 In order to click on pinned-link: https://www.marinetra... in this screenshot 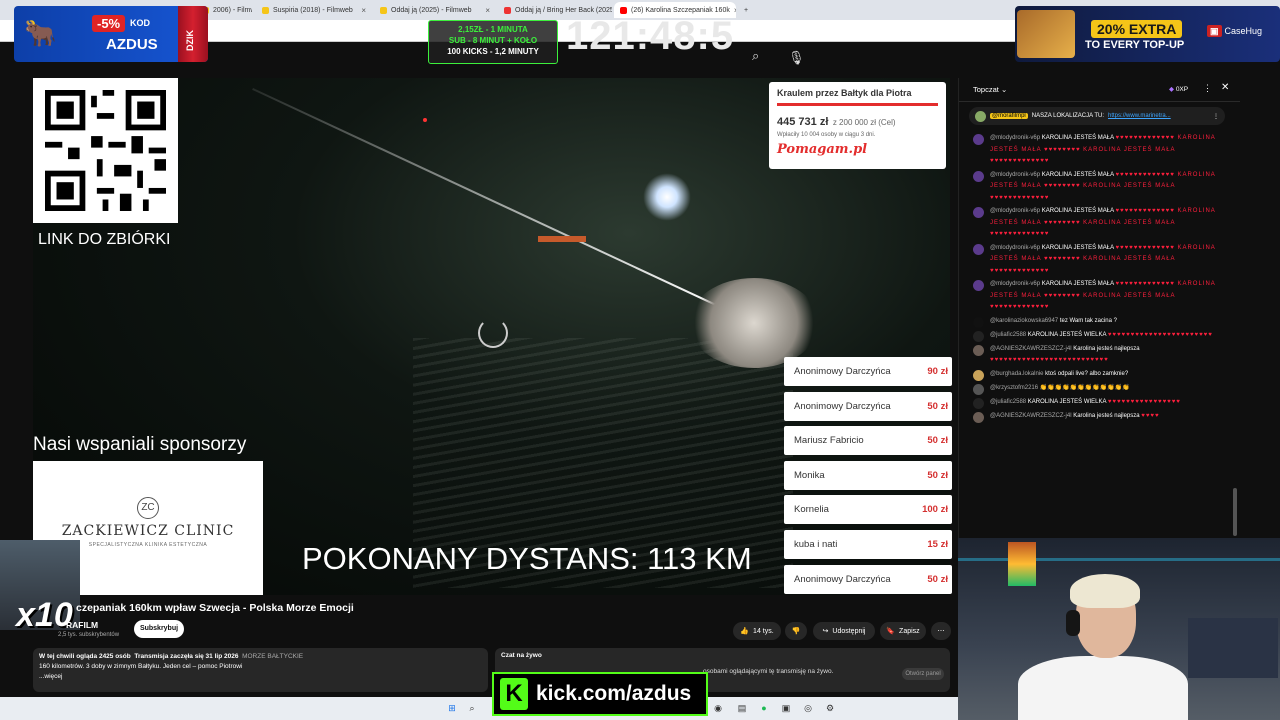, I will do `click(1139, 116)`.